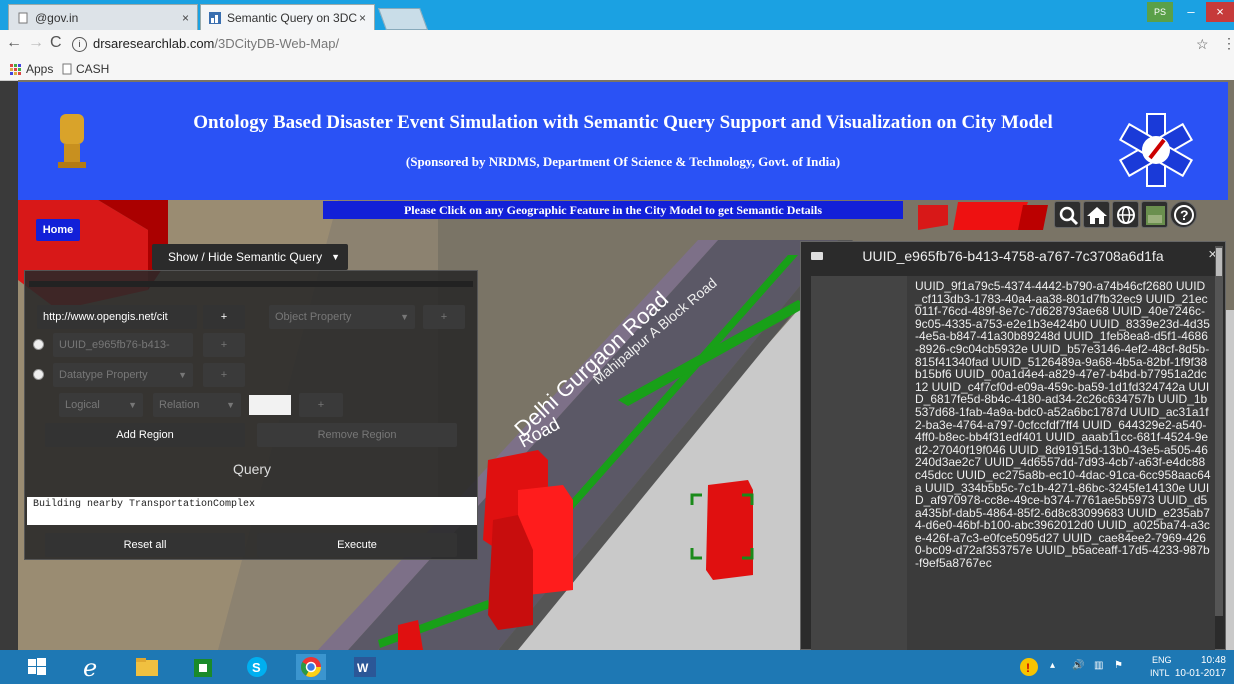 Image resolution: width=1234 pixels, height=684 pixels. What do you see at coordinates (617, 69) in the screenshot?
I see `bookmarks-bar: Apps CASH` at bounding box center [617, 69].